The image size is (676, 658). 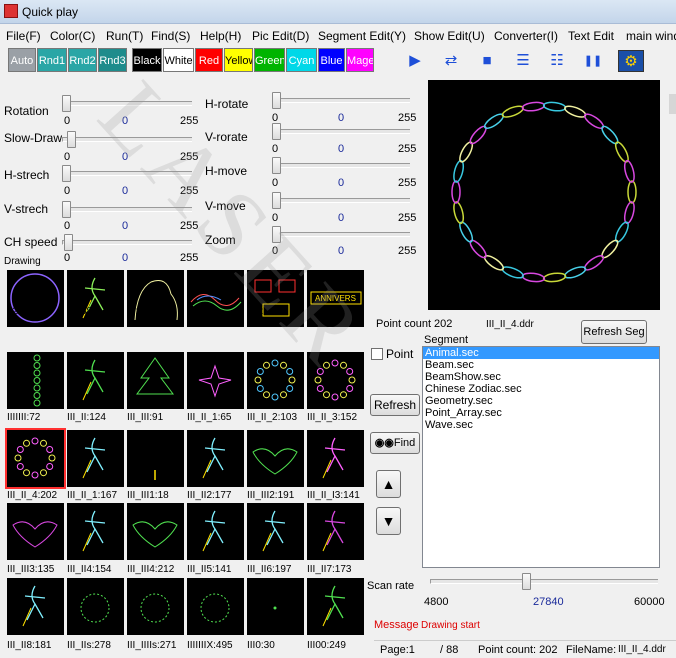 I want to click on scan-rate-slider, so click(x=526, y=581).